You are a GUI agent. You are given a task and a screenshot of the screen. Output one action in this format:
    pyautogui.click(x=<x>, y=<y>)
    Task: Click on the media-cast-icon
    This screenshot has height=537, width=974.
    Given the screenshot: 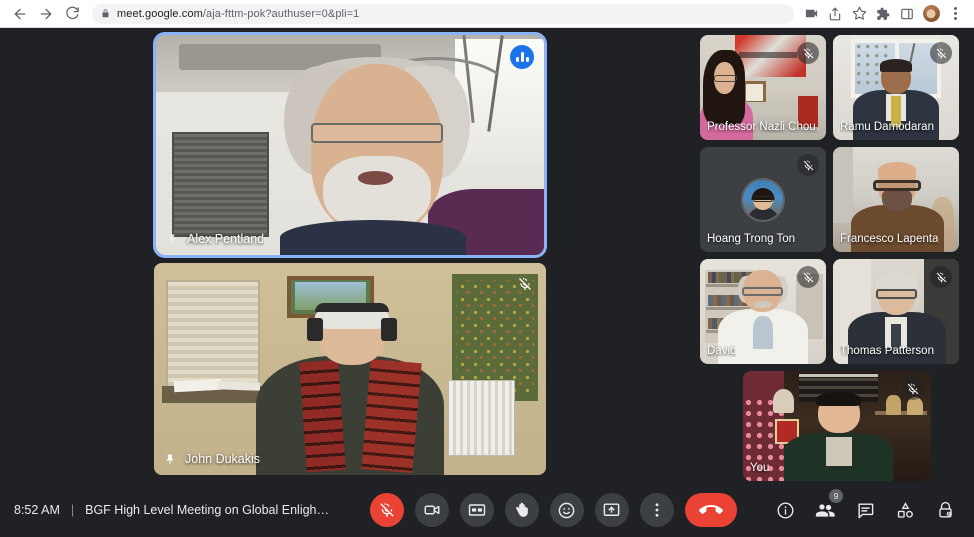 What is the action you would take?
    pyautogui.click(x=811, y=14)
    